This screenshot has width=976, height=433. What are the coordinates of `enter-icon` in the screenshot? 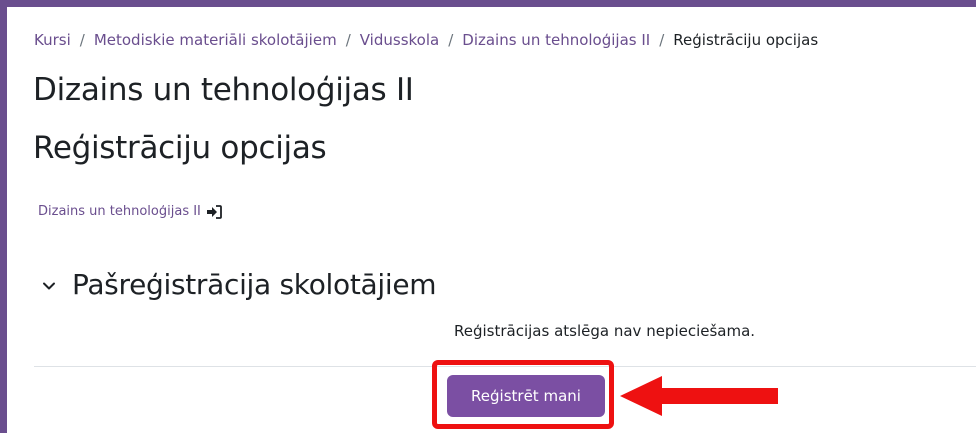 It's located at (214, 211).